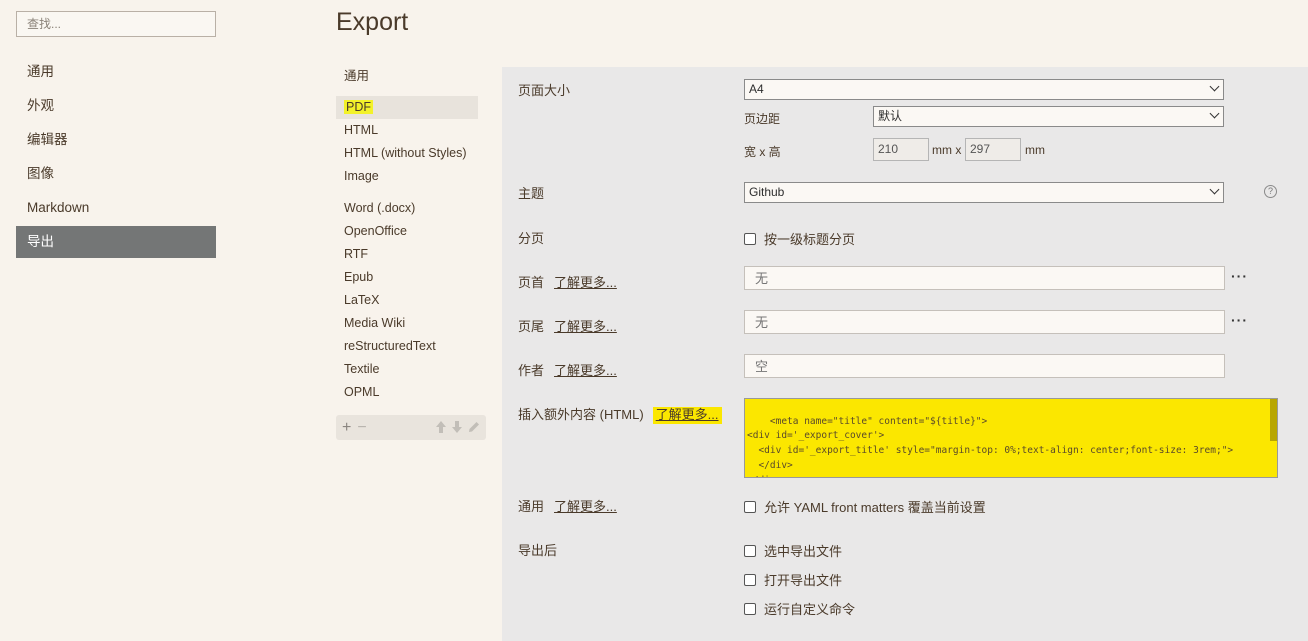  I want to click on dimensions-label: 宽 x 高, so click(762, 152).